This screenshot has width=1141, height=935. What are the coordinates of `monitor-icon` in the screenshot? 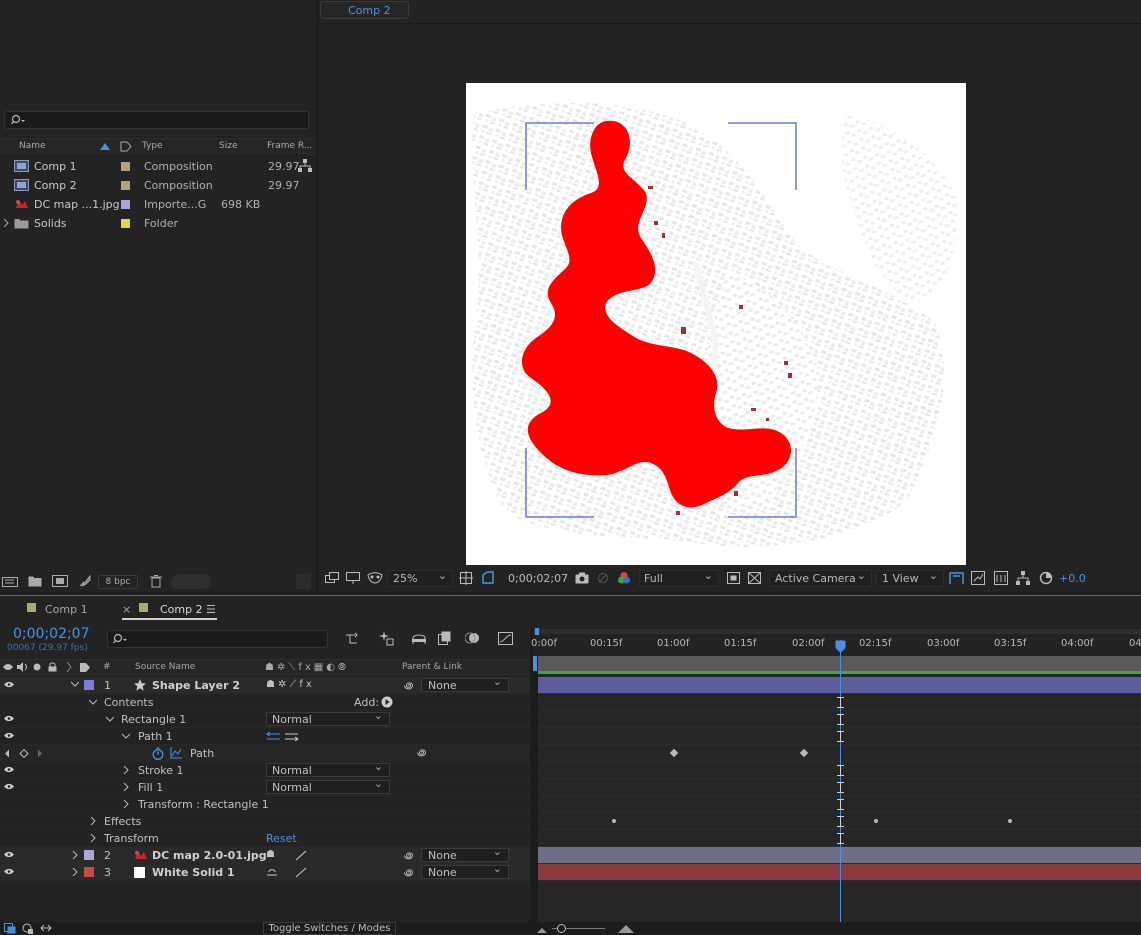 It's located at (353, 578).